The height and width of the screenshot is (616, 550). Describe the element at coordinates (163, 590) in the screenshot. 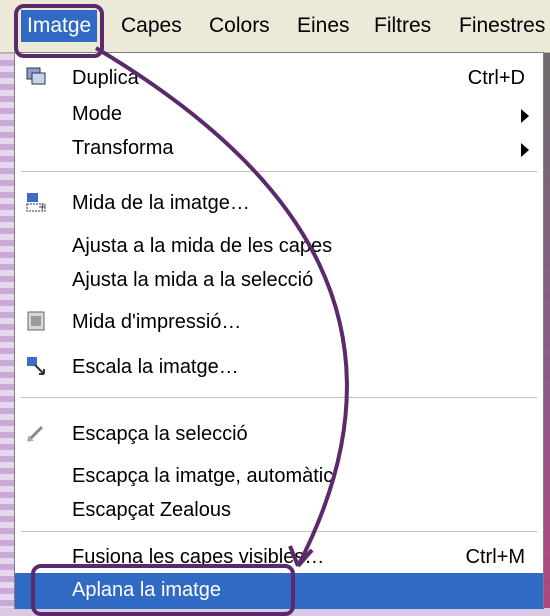

I see `annotation-highlight-item` at that location.